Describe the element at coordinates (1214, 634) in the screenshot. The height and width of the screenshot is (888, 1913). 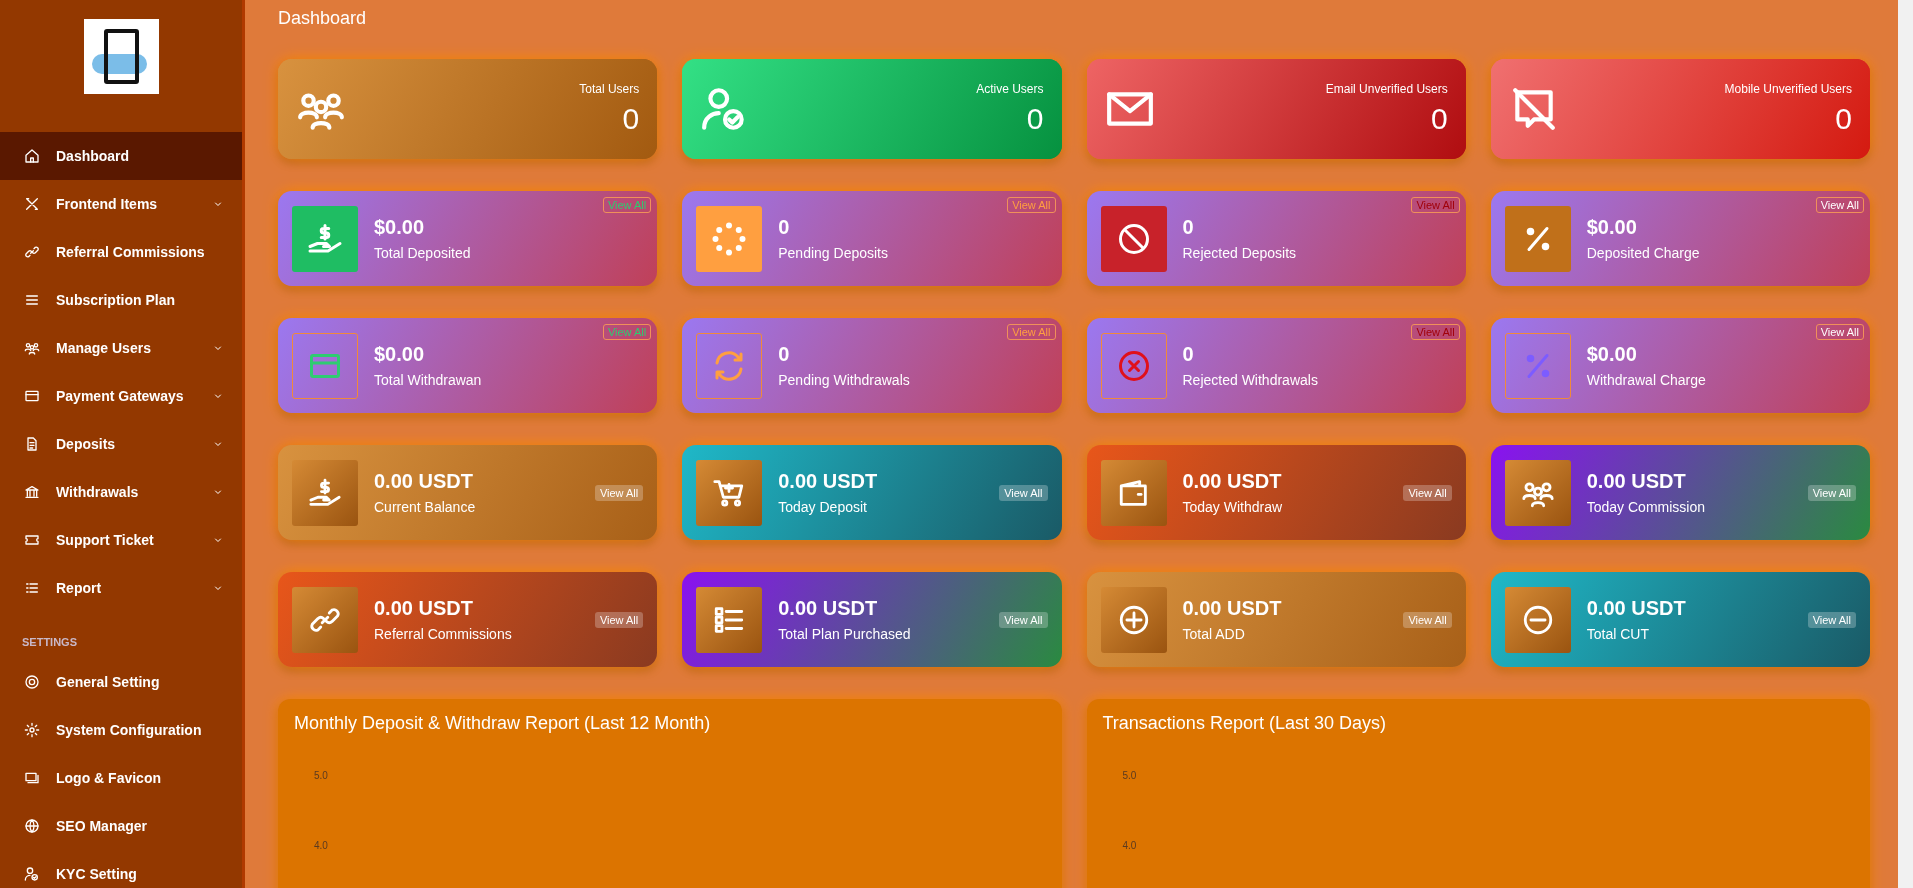
I see `stat-label: Total ADD` at that location.